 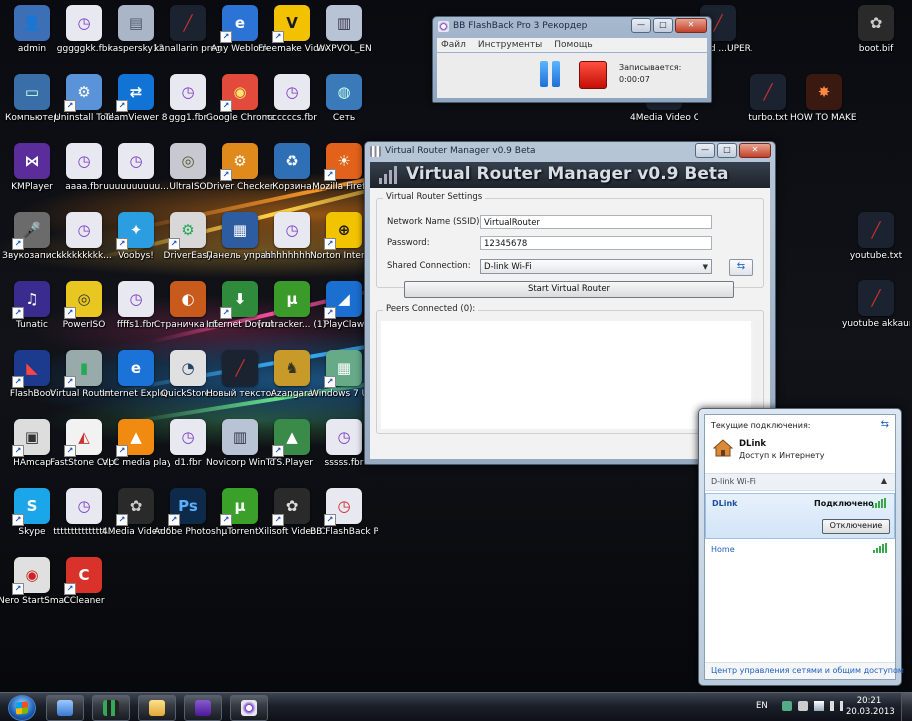 I want to click on ccleaner-icon: C ↗, so click(x=83, y=576).